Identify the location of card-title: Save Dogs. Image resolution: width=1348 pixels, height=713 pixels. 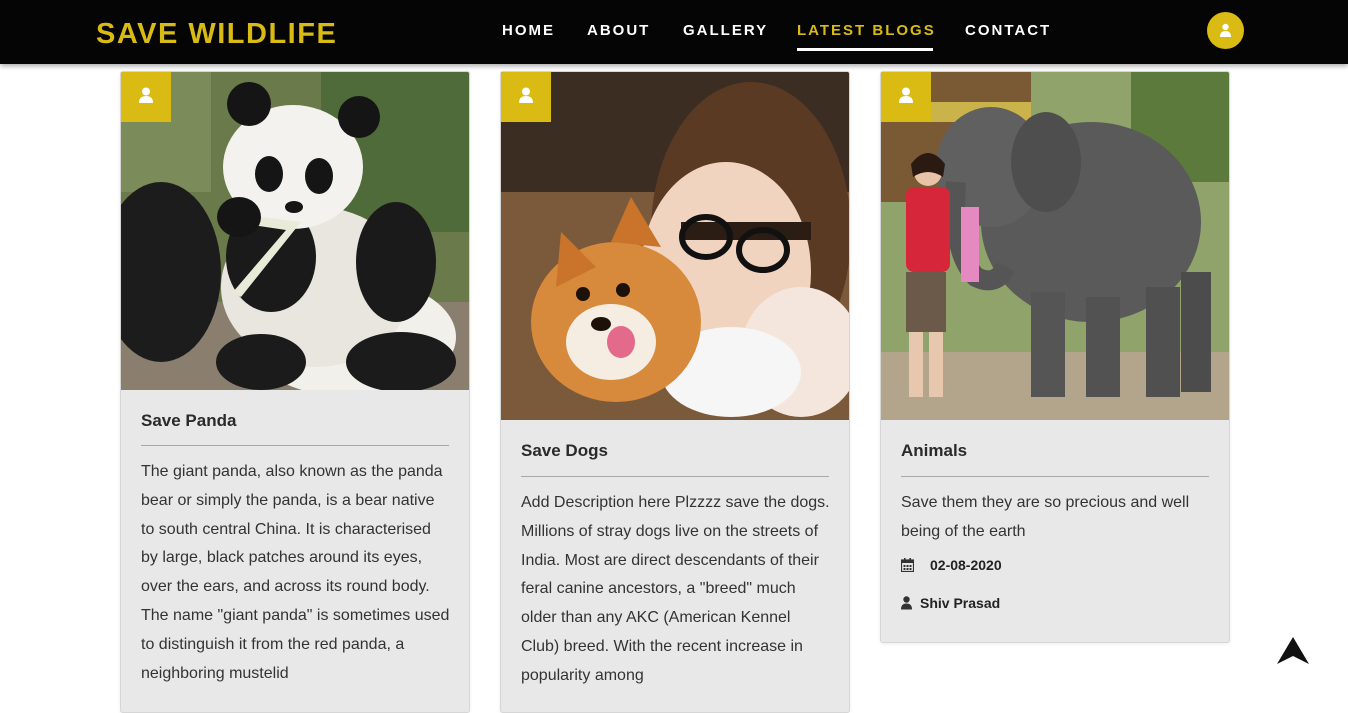
(564, 451).